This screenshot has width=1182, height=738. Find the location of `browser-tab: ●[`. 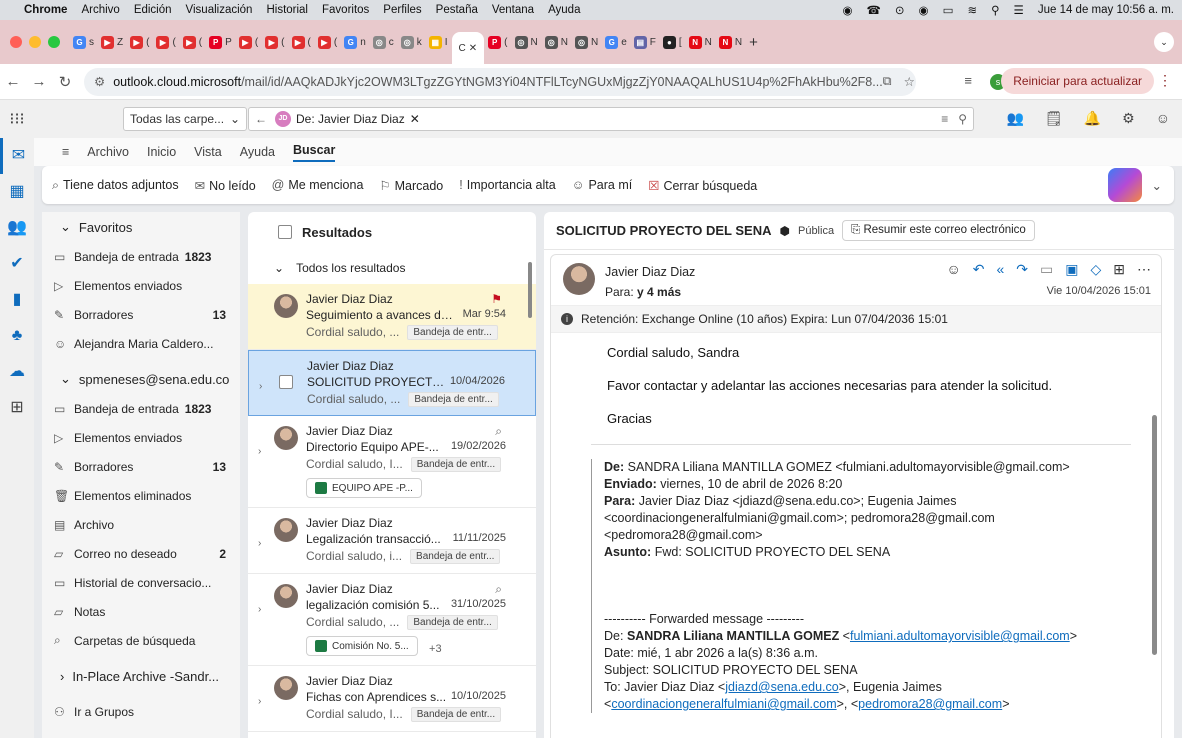

browser-tab: ●[ is located at coordinates (672, 42).